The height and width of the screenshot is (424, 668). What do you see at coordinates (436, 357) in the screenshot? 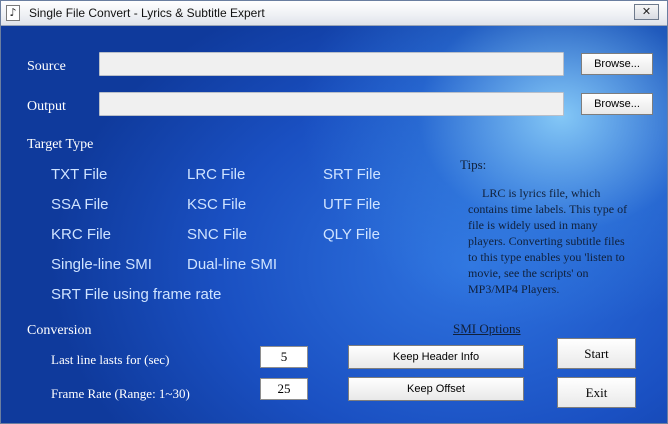
I see `keep-header-info-button: Keep Header Info` at bounding box center [436, 357].